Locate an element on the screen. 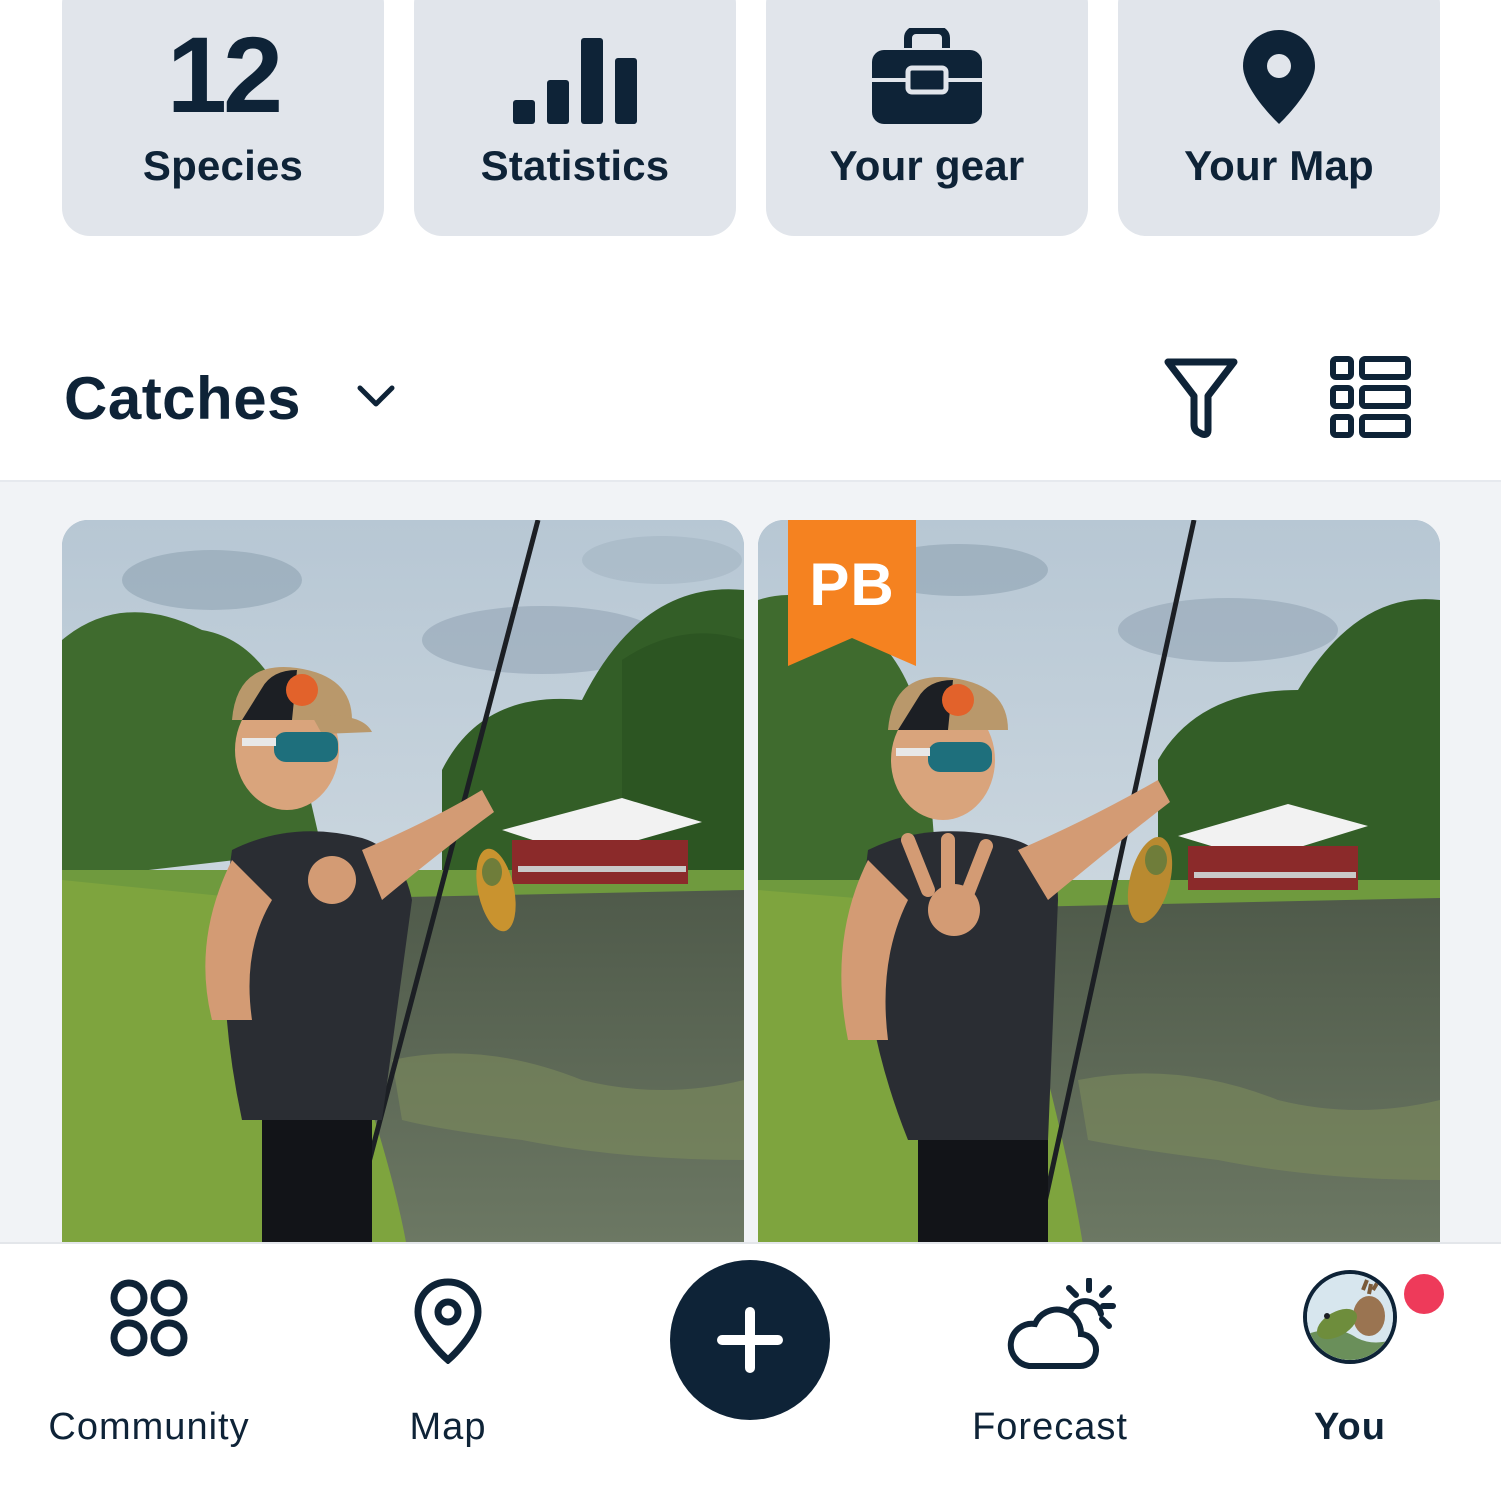  nav-community-label: Community is located at coordinates (149, 1427).